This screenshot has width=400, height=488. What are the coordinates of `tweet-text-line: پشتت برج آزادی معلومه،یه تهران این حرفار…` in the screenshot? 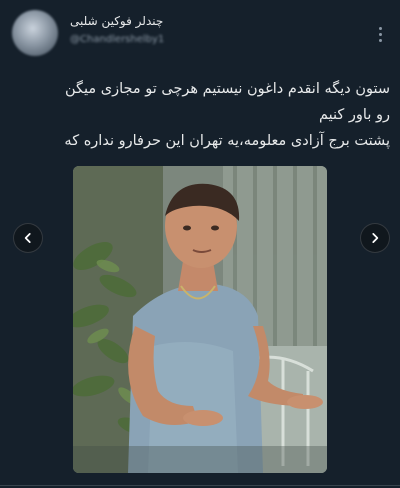 It's located at (227, 141).